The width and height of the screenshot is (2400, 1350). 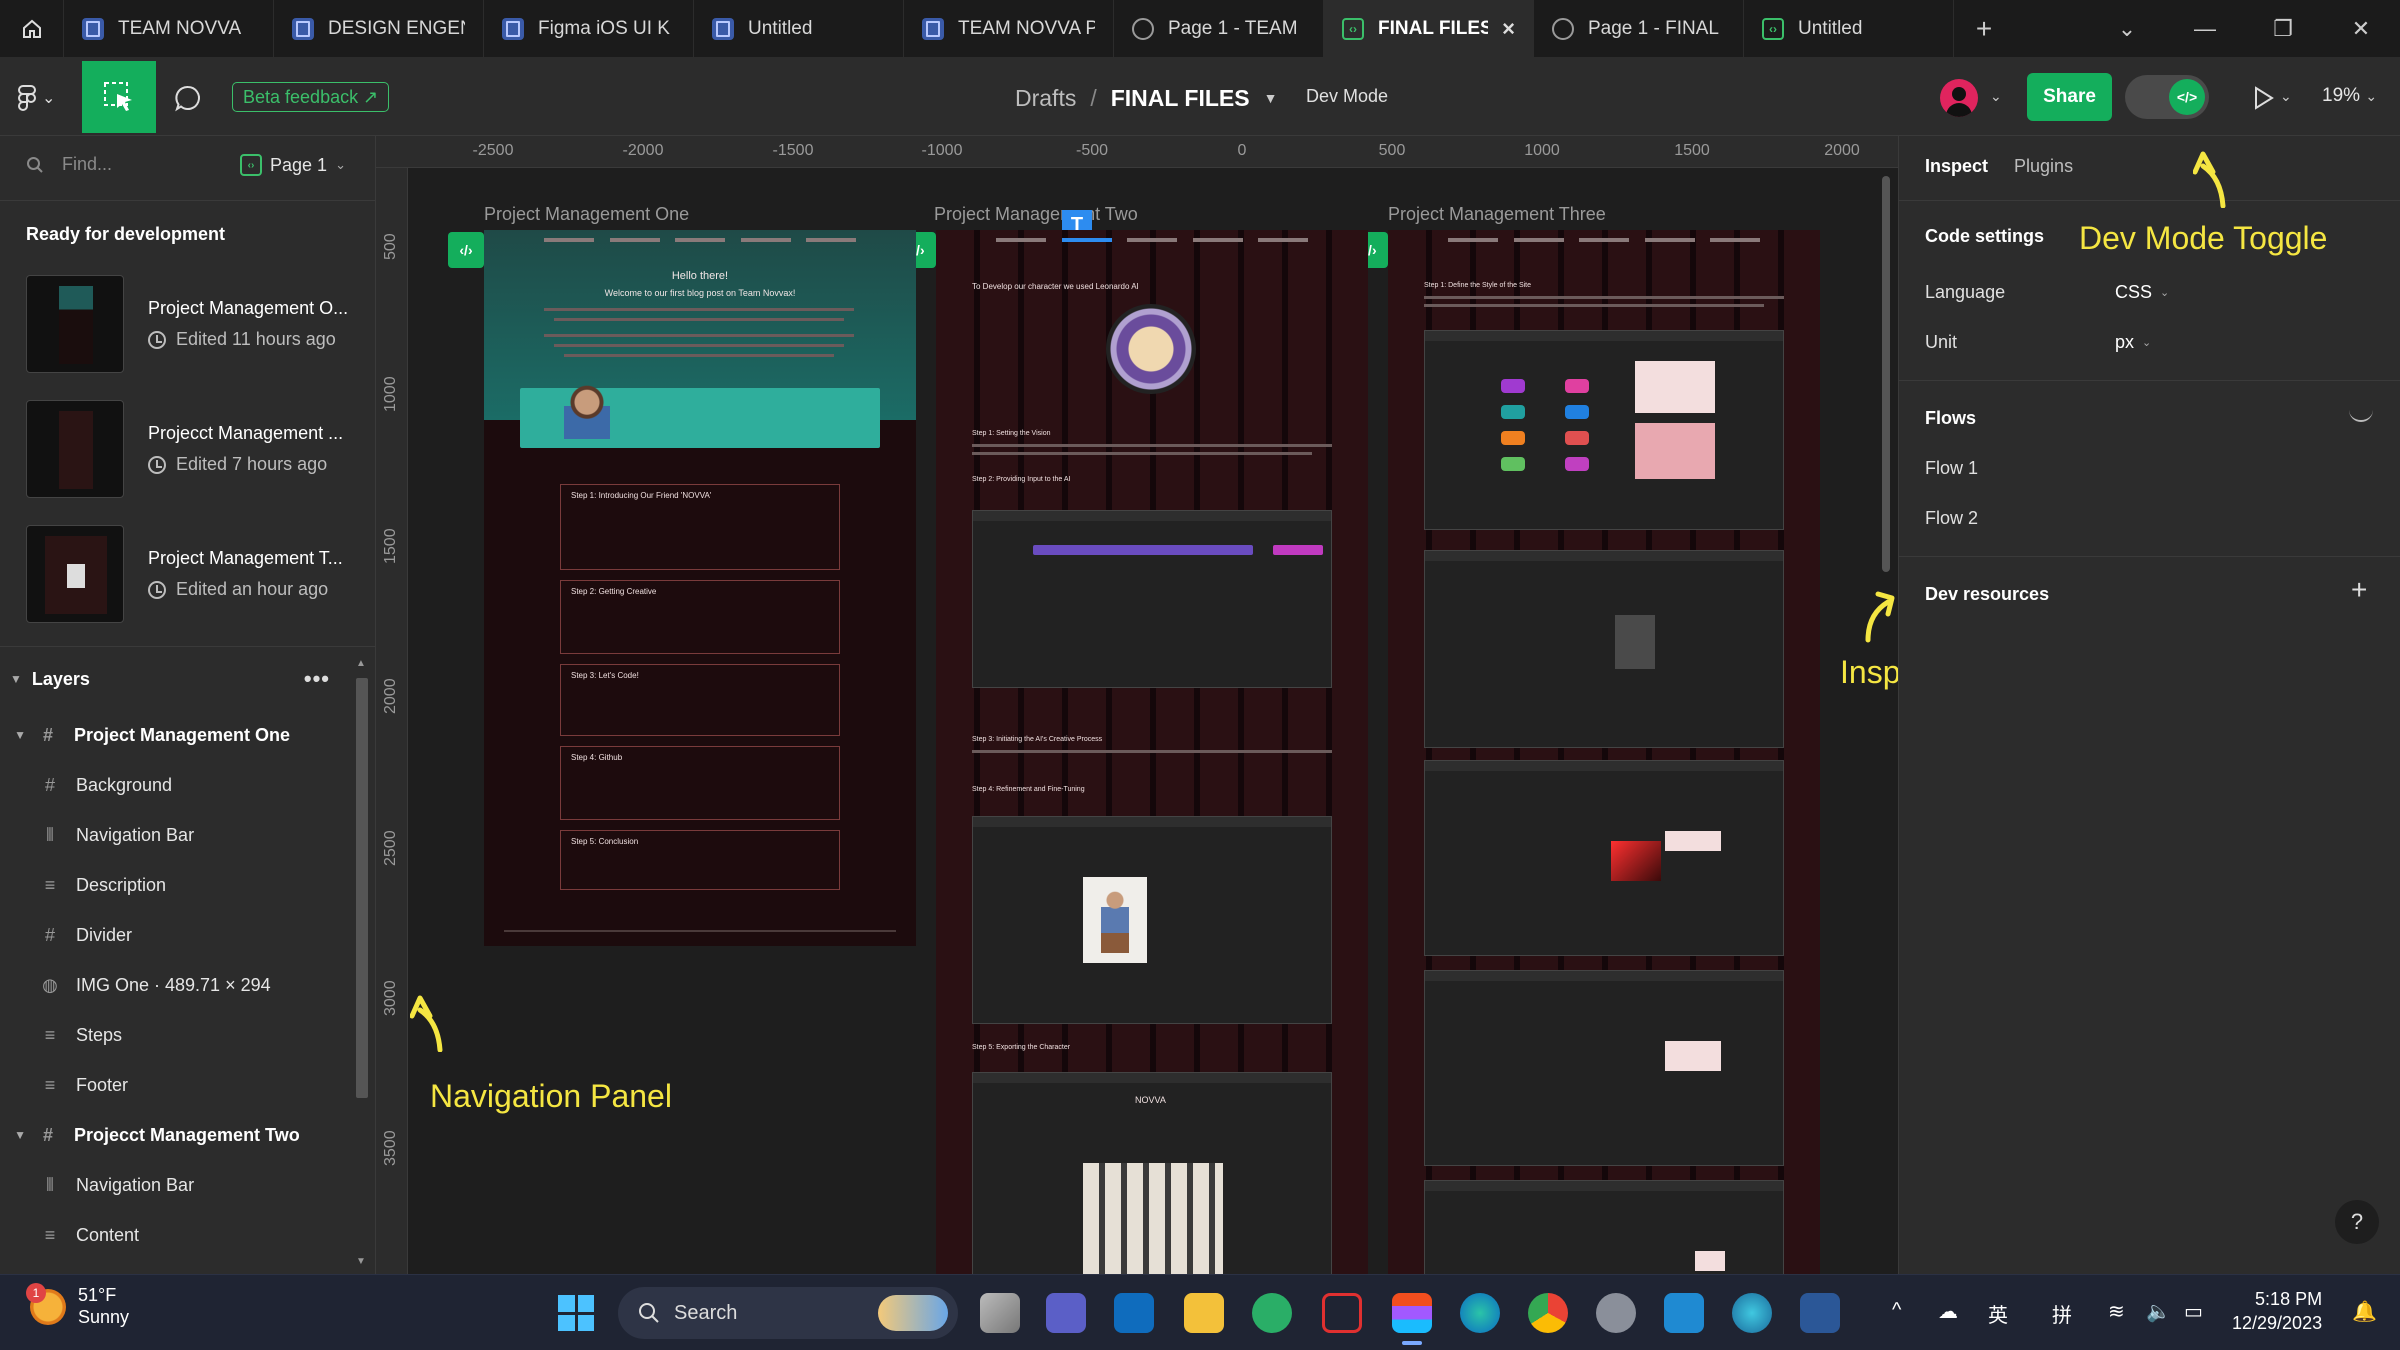 I want to click on figma-app-icon, so click(x=1412, y=1319).